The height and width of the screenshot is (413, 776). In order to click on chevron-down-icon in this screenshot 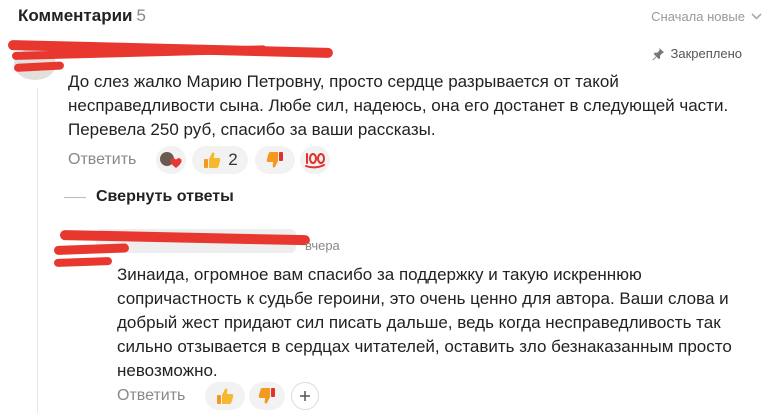, I will do `click(756, 16)`.